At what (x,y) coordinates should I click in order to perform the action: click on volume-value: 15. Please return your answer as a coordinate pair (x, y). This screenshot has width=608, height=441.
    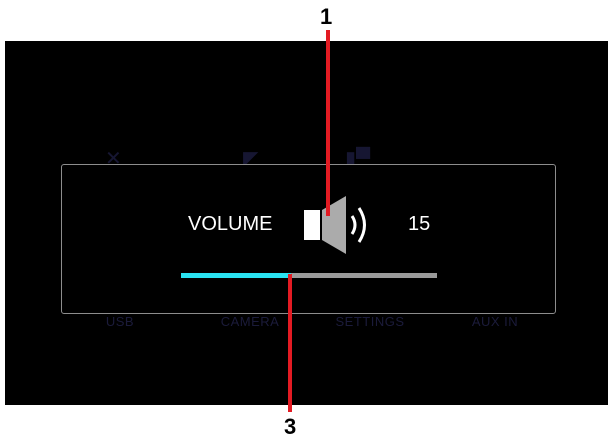
    Looking at the image, I should click on (419, 224).